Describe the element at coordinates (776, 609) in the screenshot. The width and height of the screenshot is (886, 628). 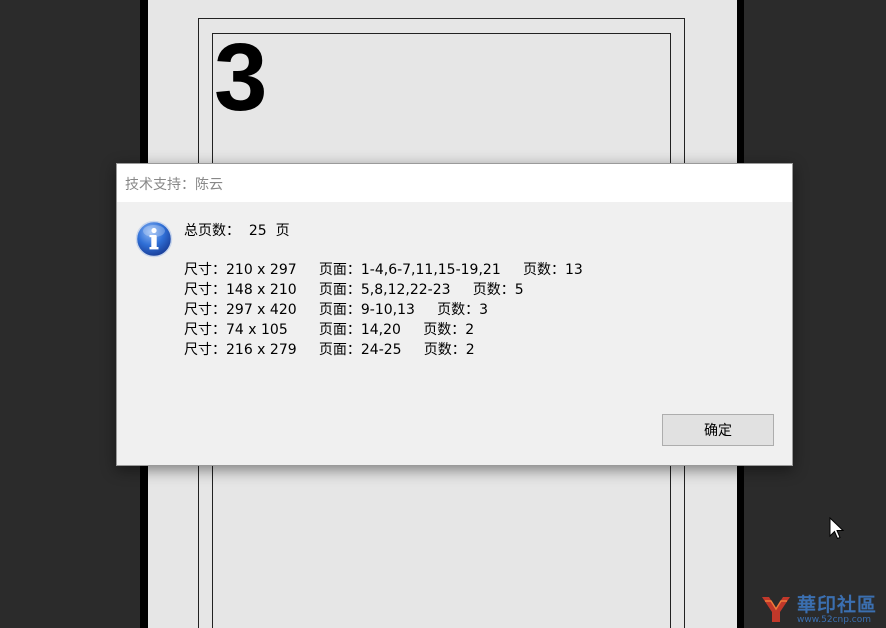
I see `watermark-logo-icon` at that location.